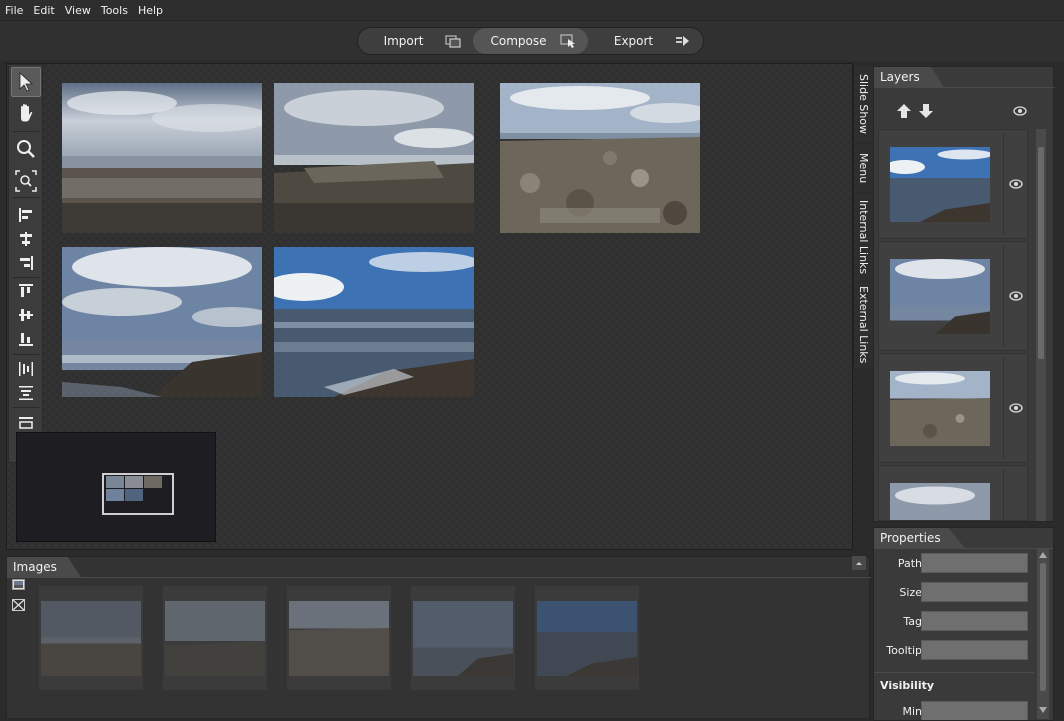  What do you see at coordinates (26, 393) in the screenshot?
I see `distribute-vertical-tool` at bounding box center [26, 393].